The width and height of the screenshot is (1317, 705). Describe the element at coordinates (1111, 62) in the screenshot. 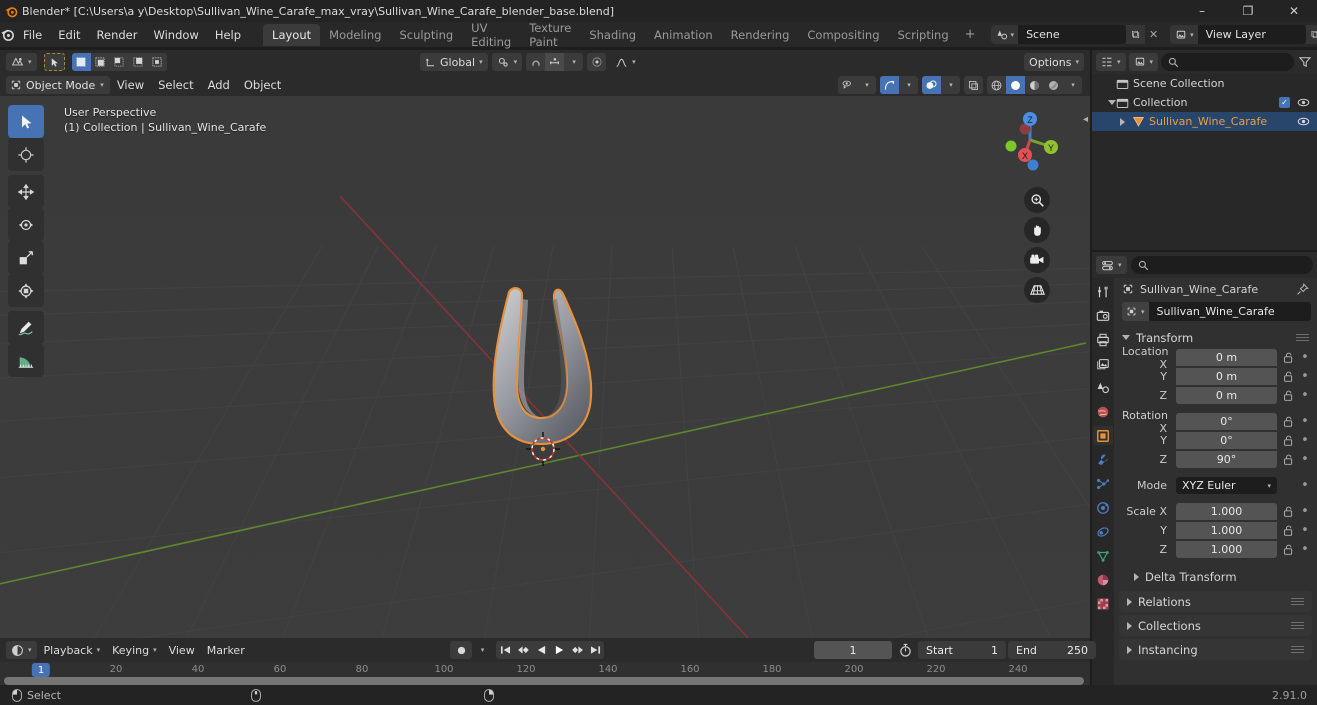

I see `outliner-editor-type-selector: ▾` at that location.